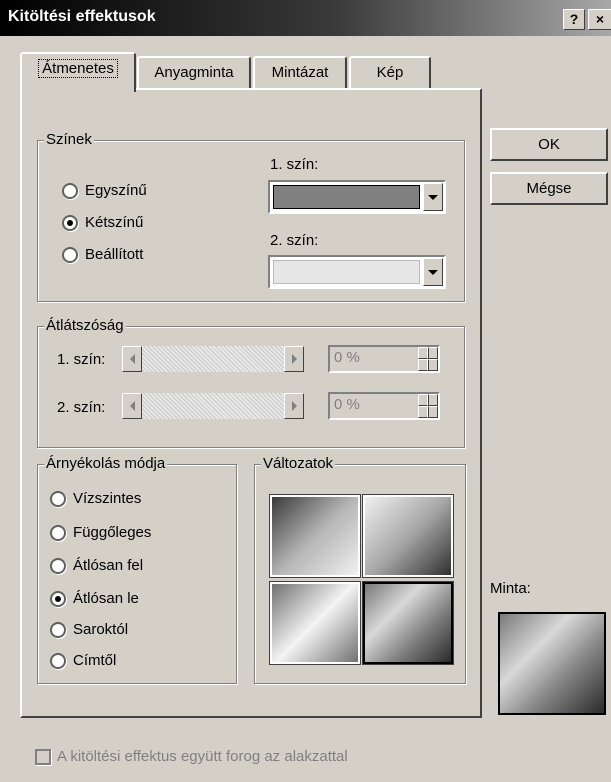  What do you see at coordinates (81, 359) in the screenshot?
I see `transparency-from-label: 1. szín:` at bounding box center [81, 359].